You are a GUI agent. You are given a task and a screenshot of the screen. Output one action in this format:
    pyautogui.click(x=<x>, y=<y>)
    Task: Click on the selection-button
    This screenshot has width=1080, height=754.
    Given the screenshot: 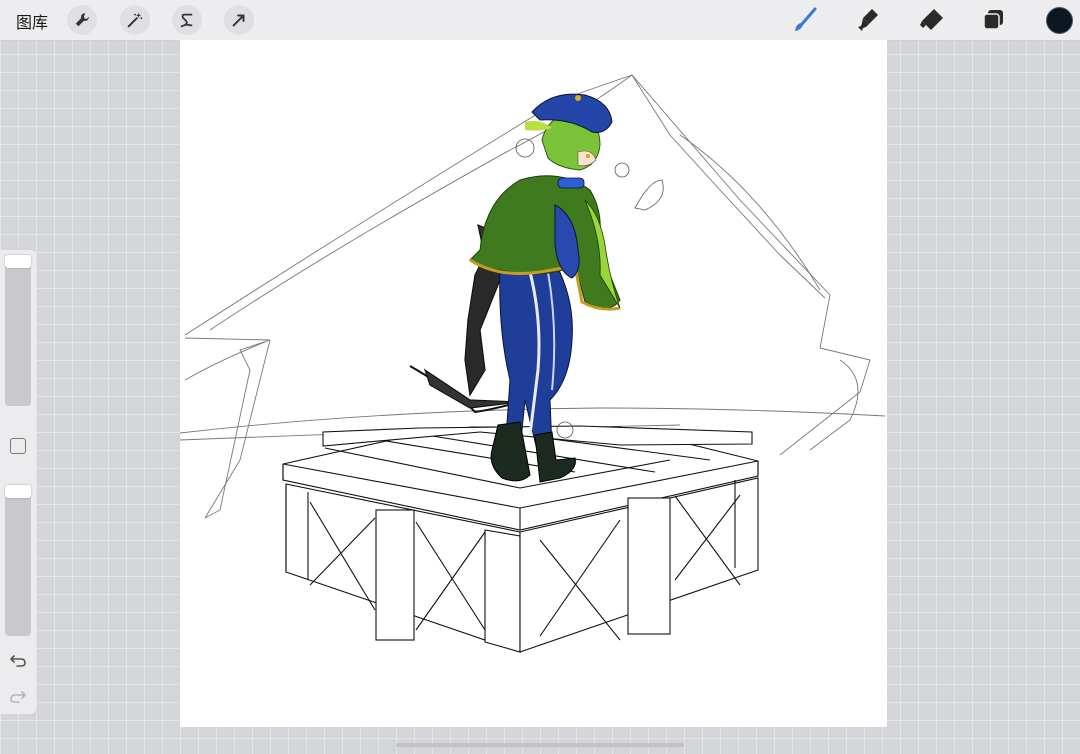 What is the action you would take?
    pyautogui.click(x=187, y=20)
    